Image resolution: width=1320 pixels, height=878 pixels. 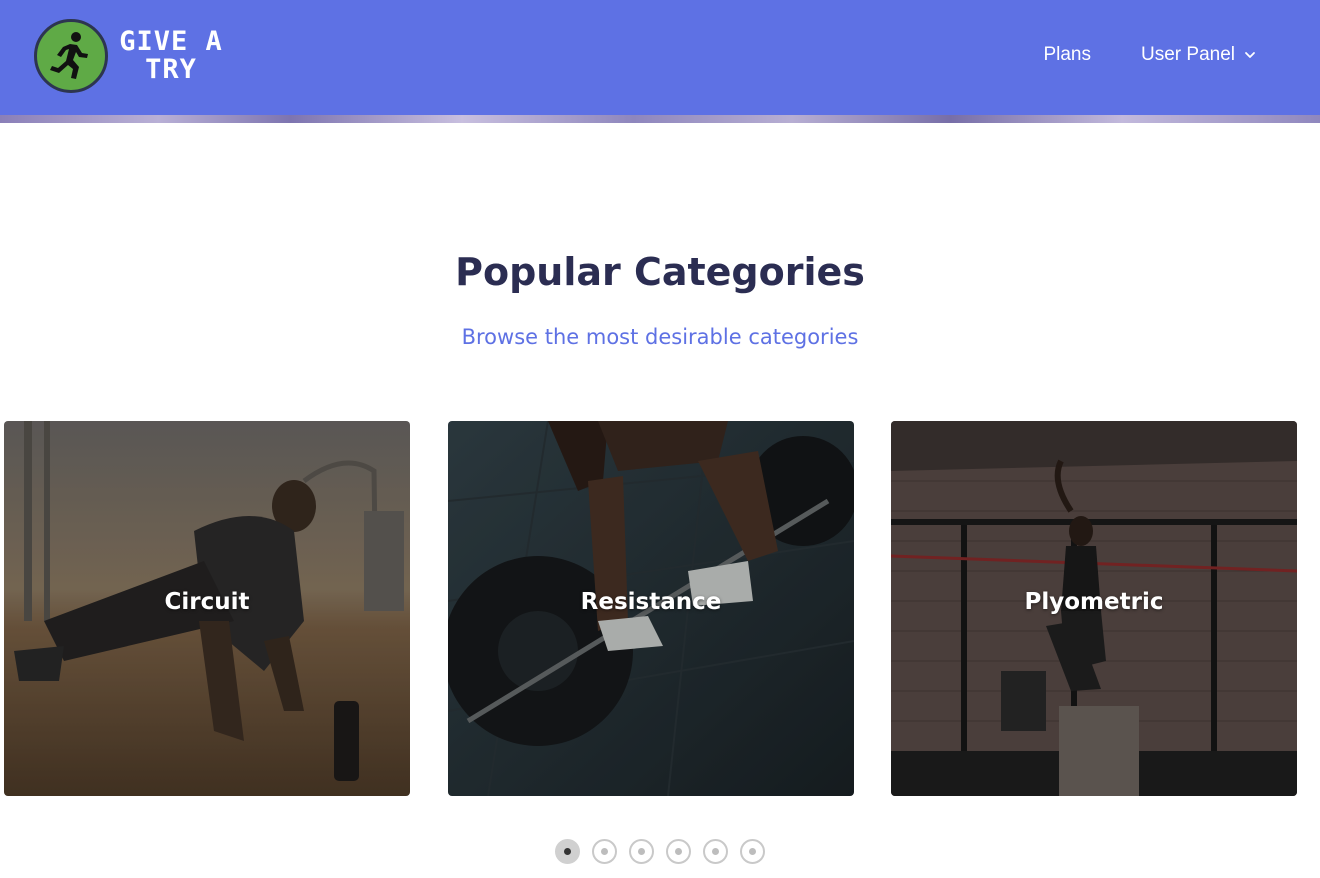 What do you see at coordinates (660, 119) in the screenshot?
I see `hero-image-strip` at bounding box center [660, 119].